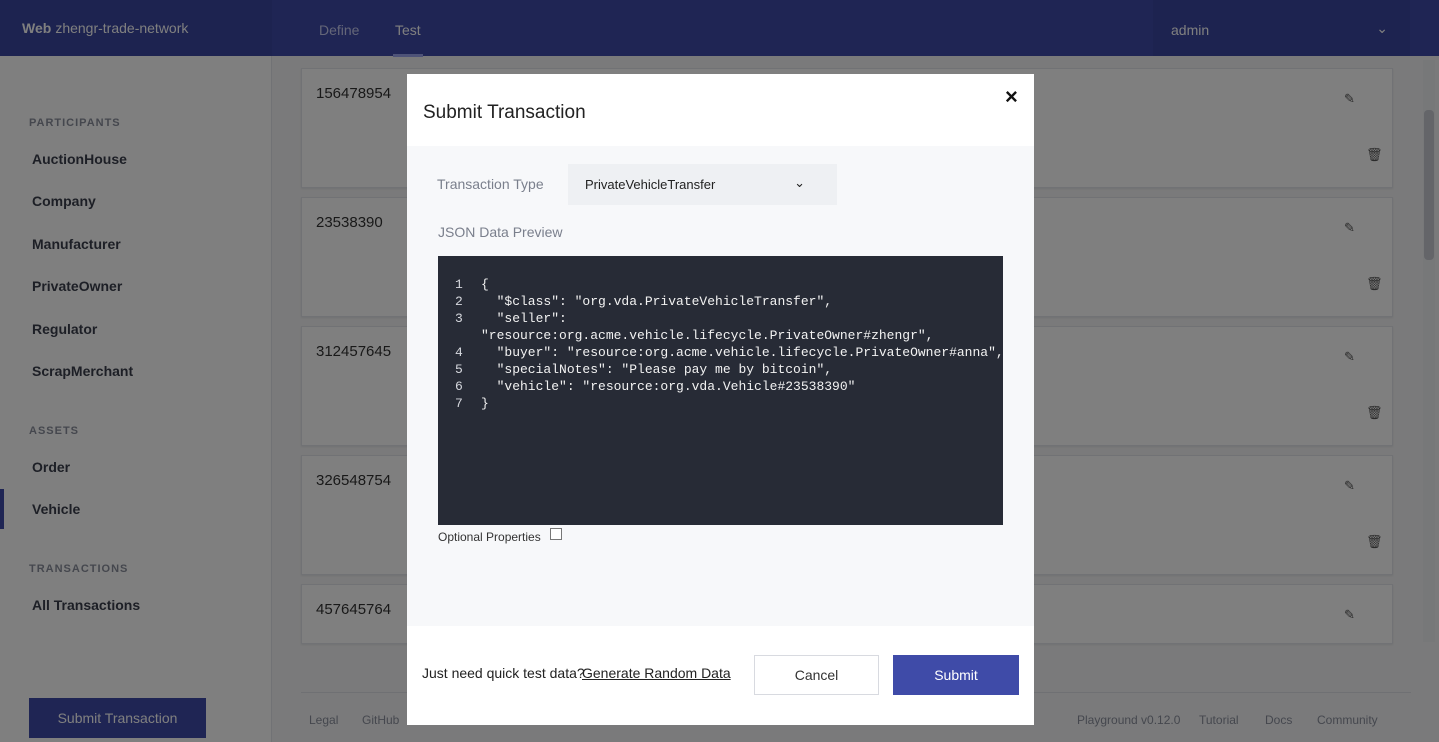 Image resolution: width=1439 pixels, height=742 pixels. I want to click on chevron-down-icon: ⌄, so click(799, 182).